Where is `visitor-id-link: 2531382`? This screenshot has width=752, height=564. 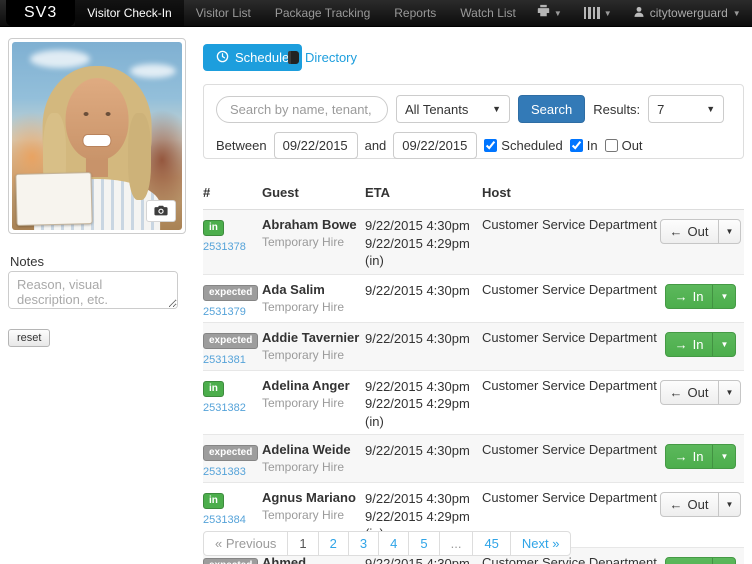 visitor-id-link: 2531382 is located at coordinates (232, 408).